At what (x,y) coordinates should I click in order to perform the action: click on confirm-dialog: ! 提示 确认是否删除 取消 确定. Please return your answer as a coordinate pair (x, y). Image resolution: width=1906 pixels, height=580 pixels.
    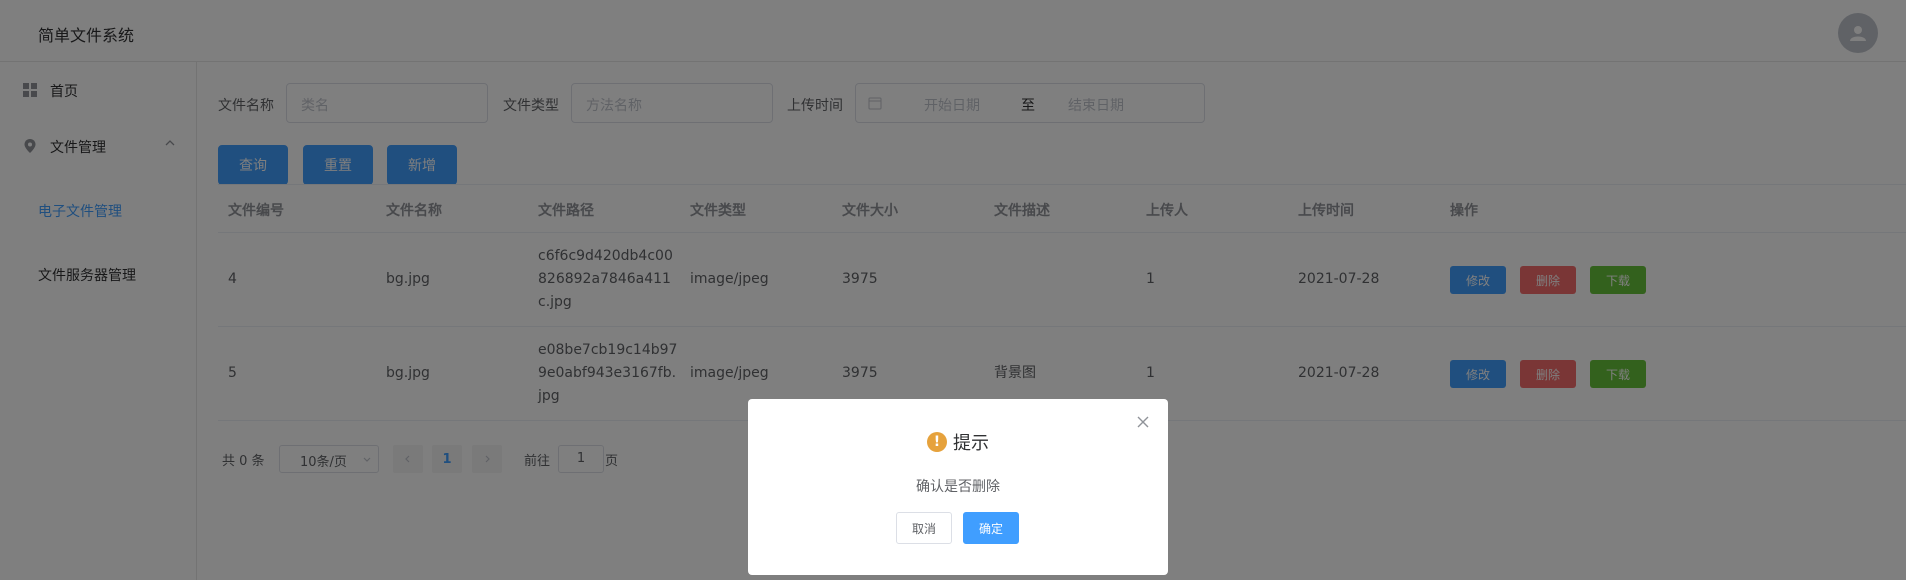
    Looking at the image, I should click on (958, 487).